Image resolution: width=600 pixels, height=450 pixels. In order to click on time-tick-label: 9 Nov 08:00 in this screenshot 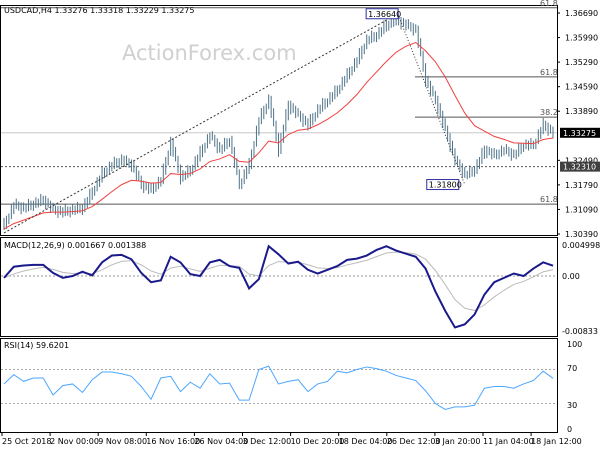, I will do `click(122, 441)`.